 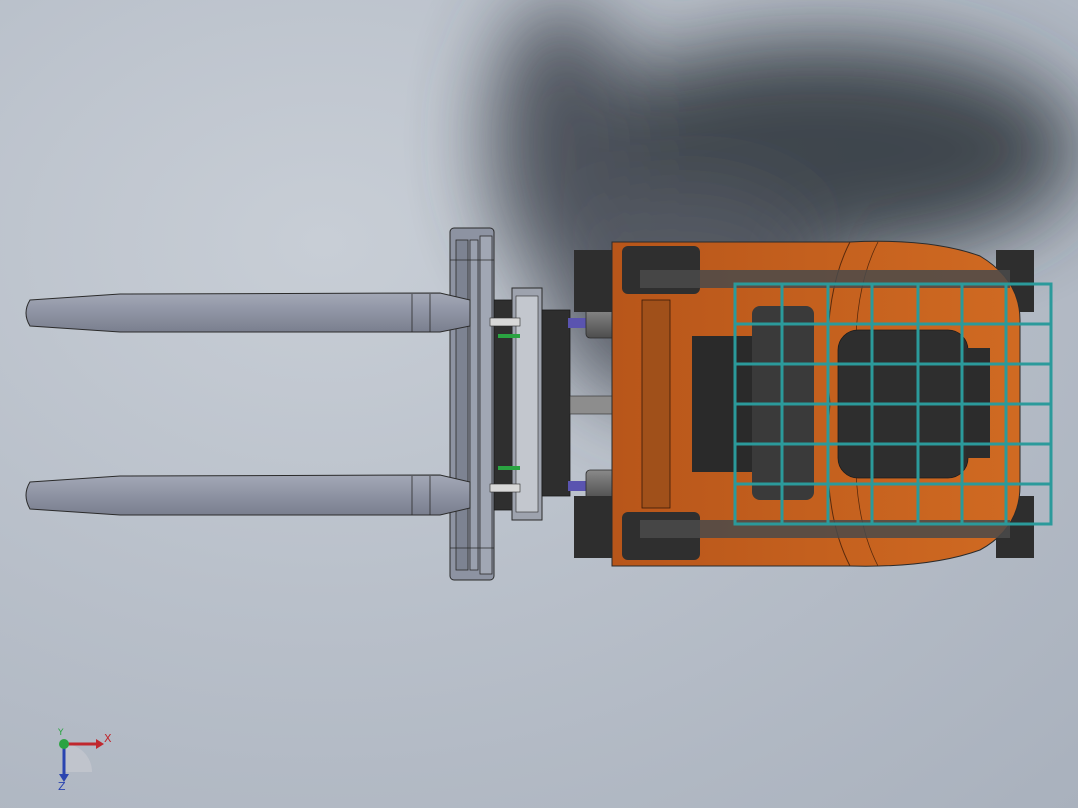 I want to click on fork-carriage, so click(x=472, y=404).